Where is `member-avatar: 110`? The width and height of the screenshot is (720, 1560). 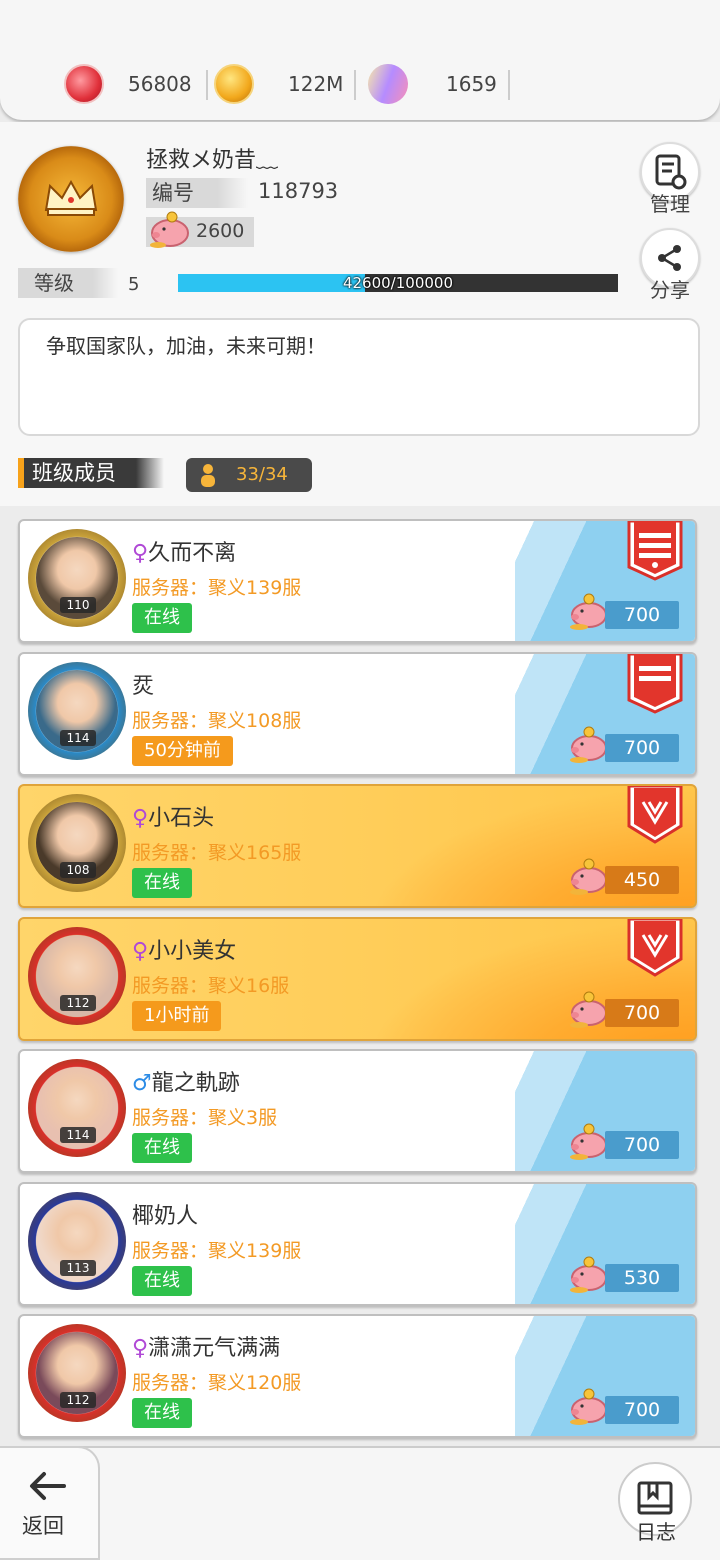 member-avatar: 110 is located at coordinates (78, 581).